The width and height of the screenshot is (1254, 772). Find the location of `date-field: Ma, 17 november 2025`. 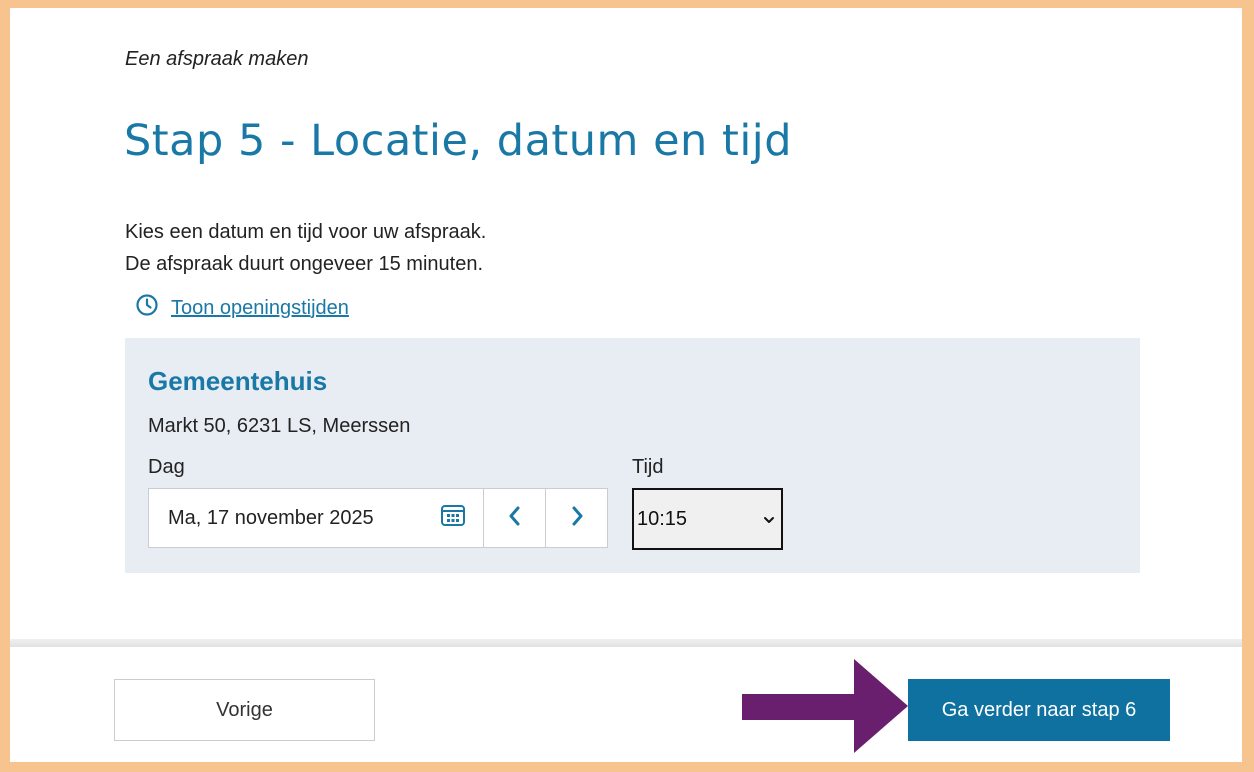

date-field: Ma, 17 november 2025 is located at coordinates (316, 518).